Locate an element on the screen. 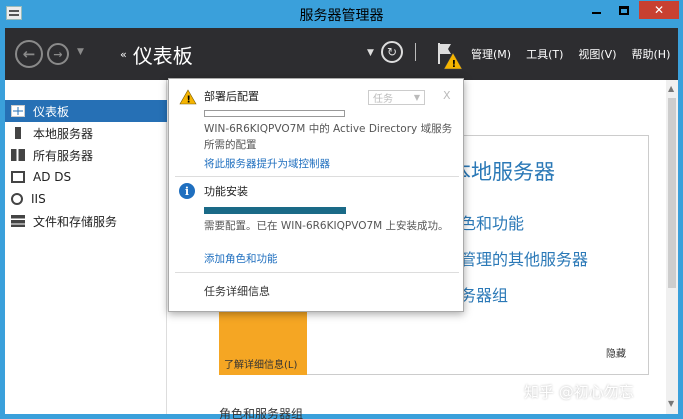 Image resolution: width=683 pixels, height=419 pixels. dismiss-notification-button: X is located at coordinates (447, 95).